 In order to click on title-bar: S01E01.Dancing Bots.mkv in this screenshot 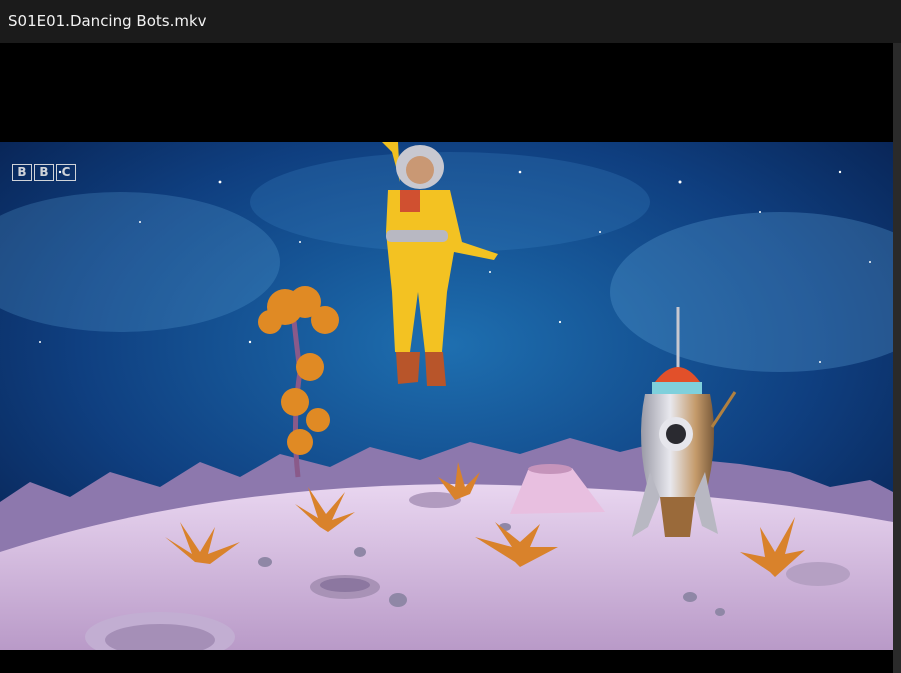, I will do `click(450, 21)`.